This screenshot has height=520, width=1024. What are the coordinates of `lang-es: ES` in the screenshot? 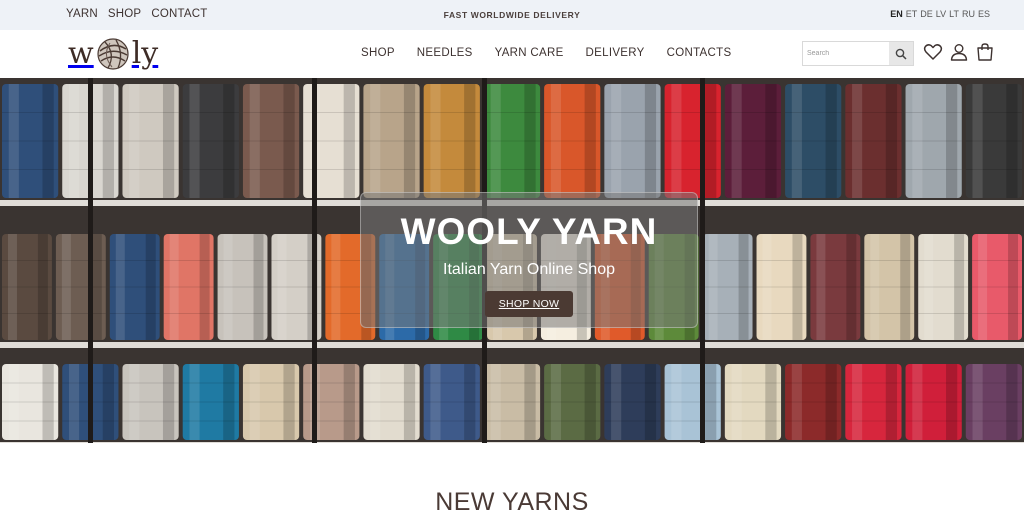 It's located at (984, 14).